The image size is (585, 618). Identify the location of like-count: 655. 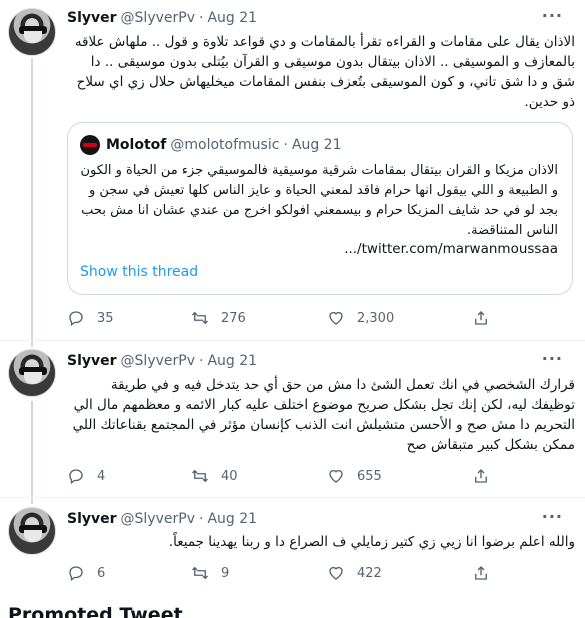
(369, 476).